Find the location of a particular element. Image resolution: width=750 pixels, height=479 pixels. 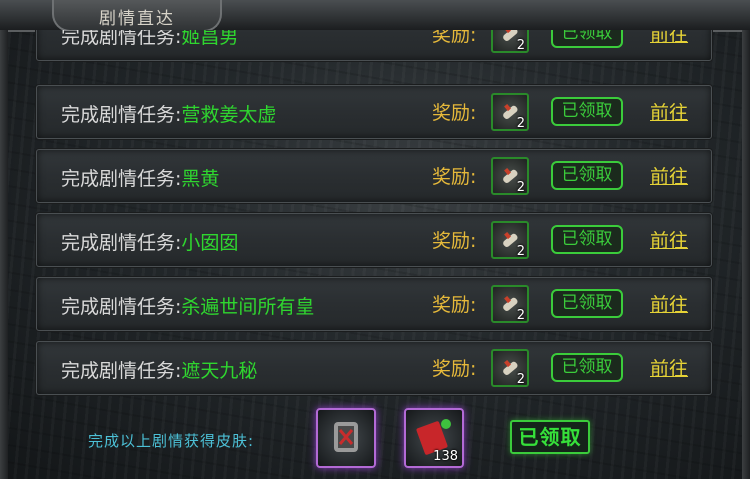

right-border is located at coordinates (746, 254).